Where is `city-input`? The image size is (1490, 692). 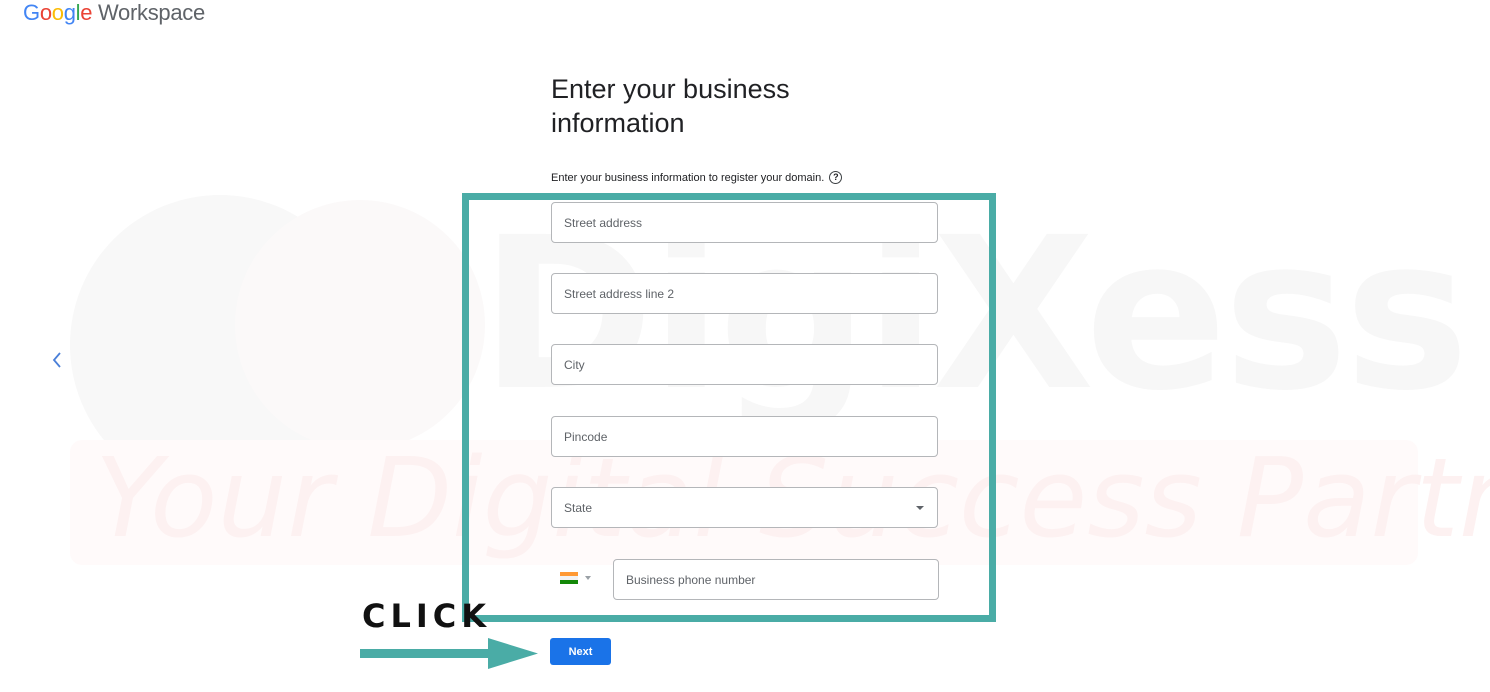 city-input is located at coordinates (744, 364).